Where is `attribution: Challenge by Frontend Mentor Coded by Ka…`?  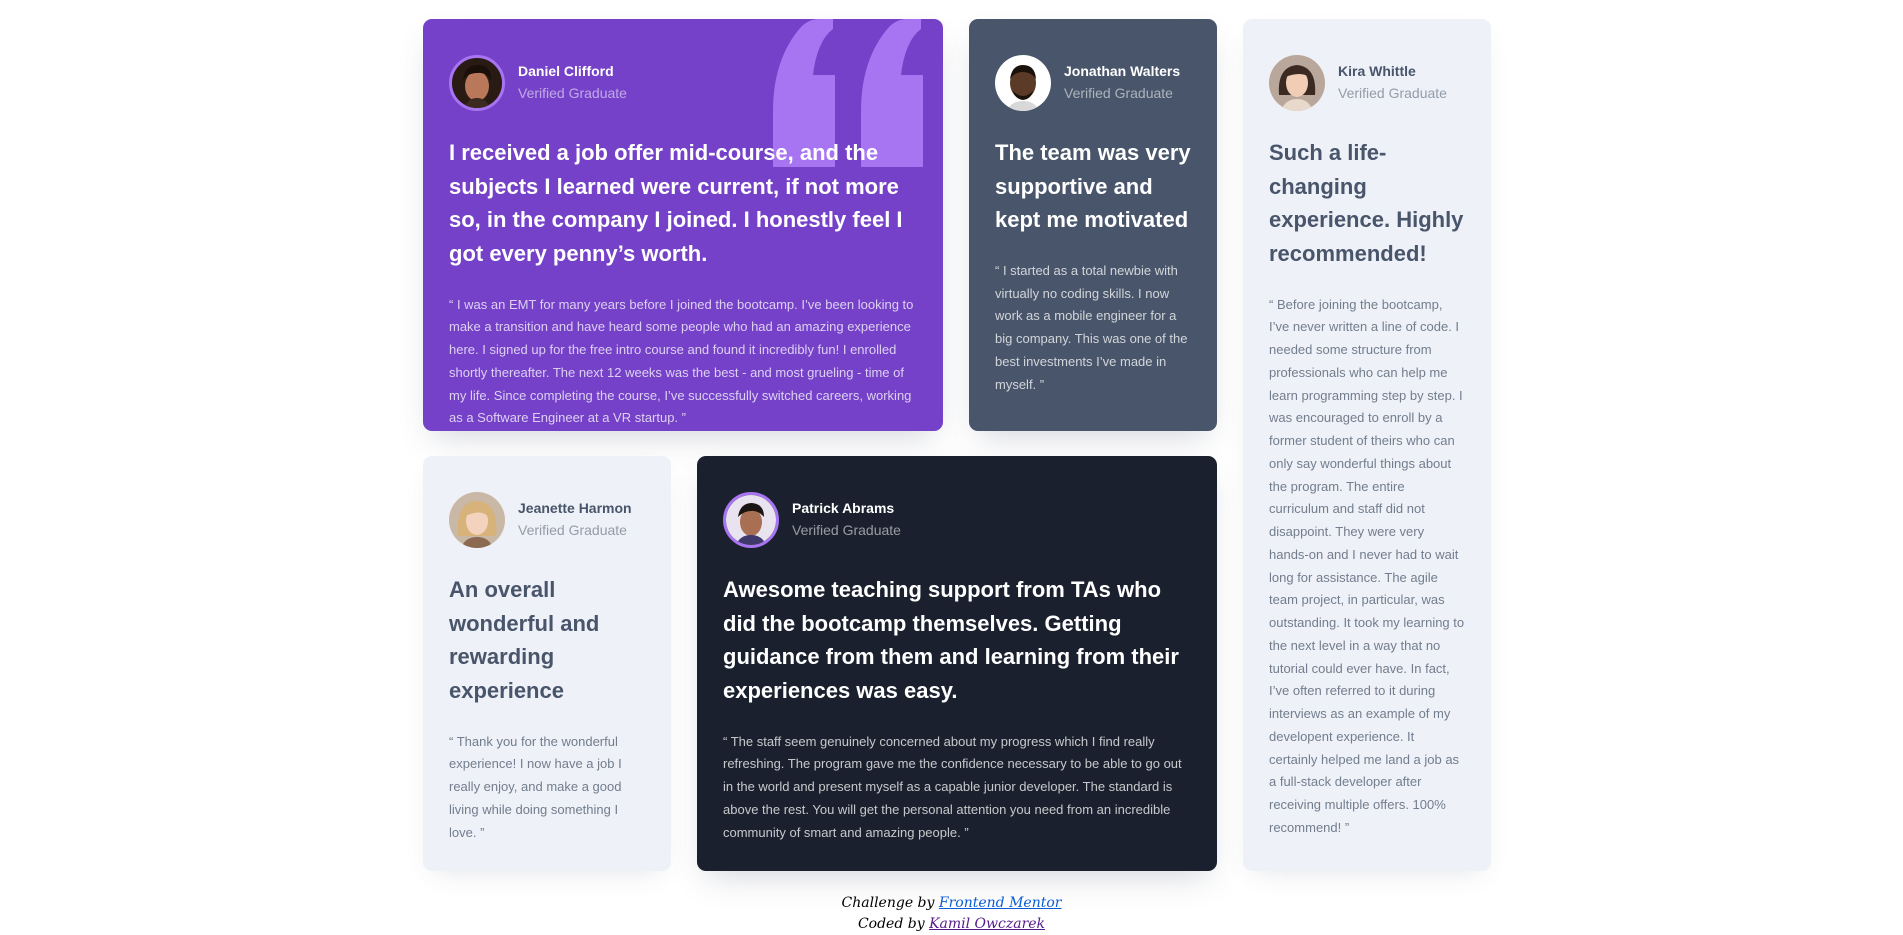
attribution: Challenge by Frontend Mentor Coded by Ka… is located at coordinates (951, 914).